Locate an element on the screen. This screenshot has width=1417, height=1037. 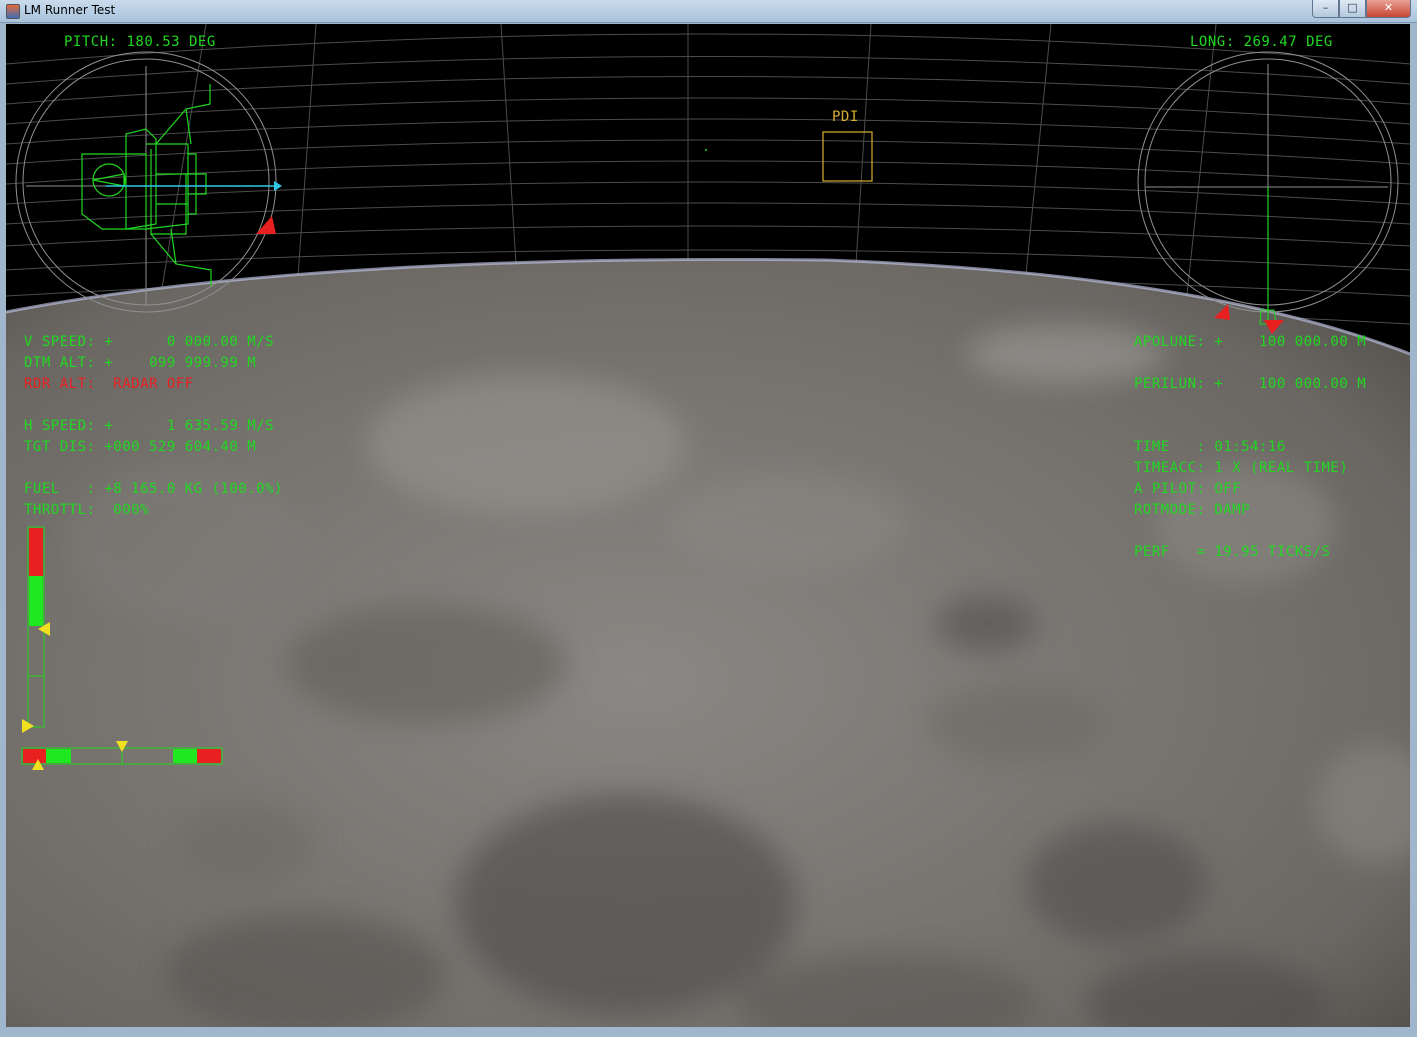
minimize-button: – is located at coordinates (1325, 9).